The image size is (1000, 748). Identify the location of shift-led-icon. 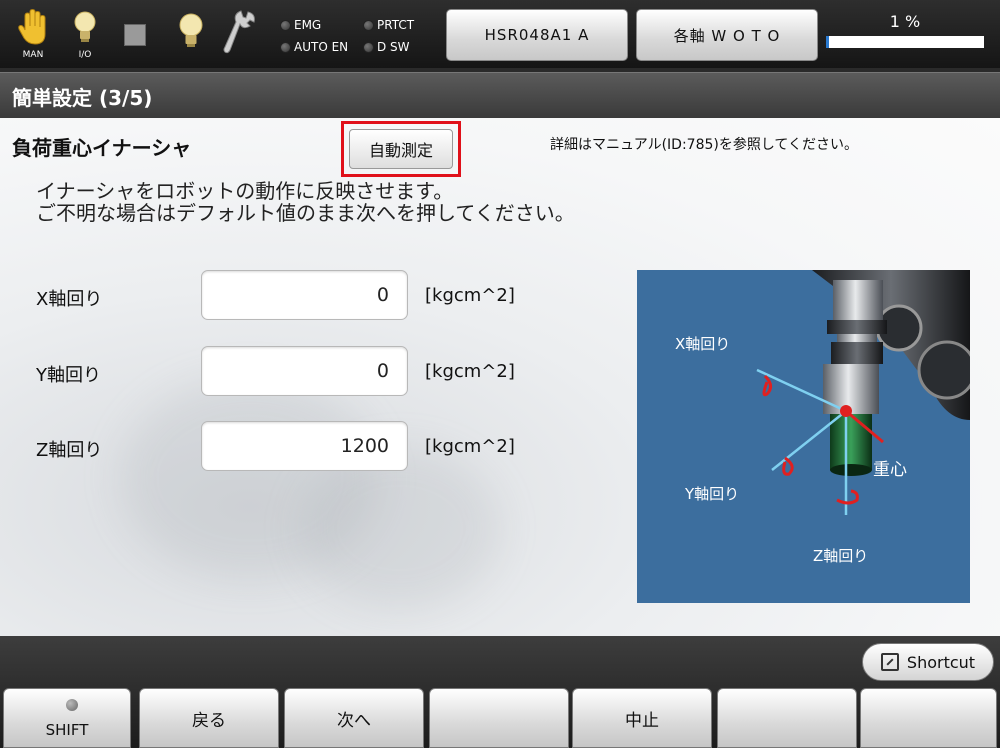
(72, 705).